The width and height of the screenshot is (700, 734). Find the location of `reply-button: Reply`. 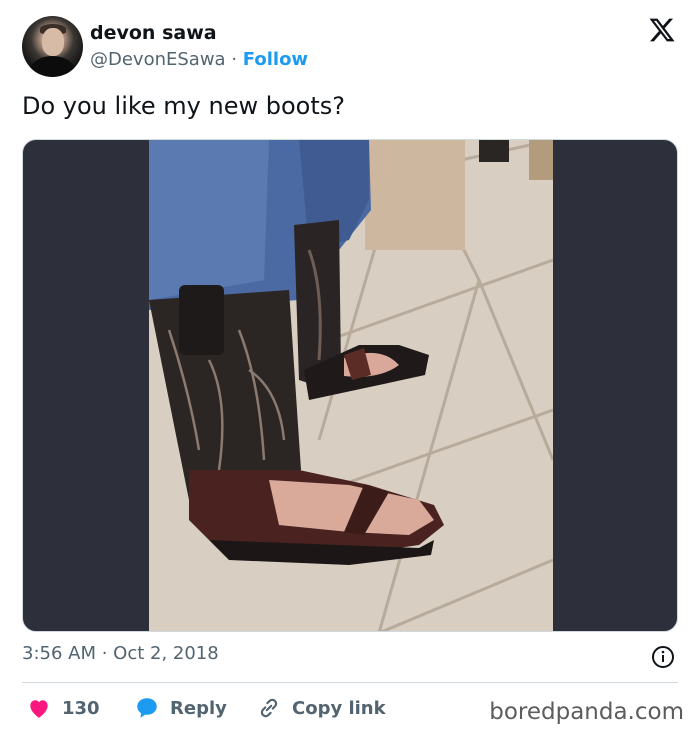

reply-button: Reply is located at coordinates (180, 708).